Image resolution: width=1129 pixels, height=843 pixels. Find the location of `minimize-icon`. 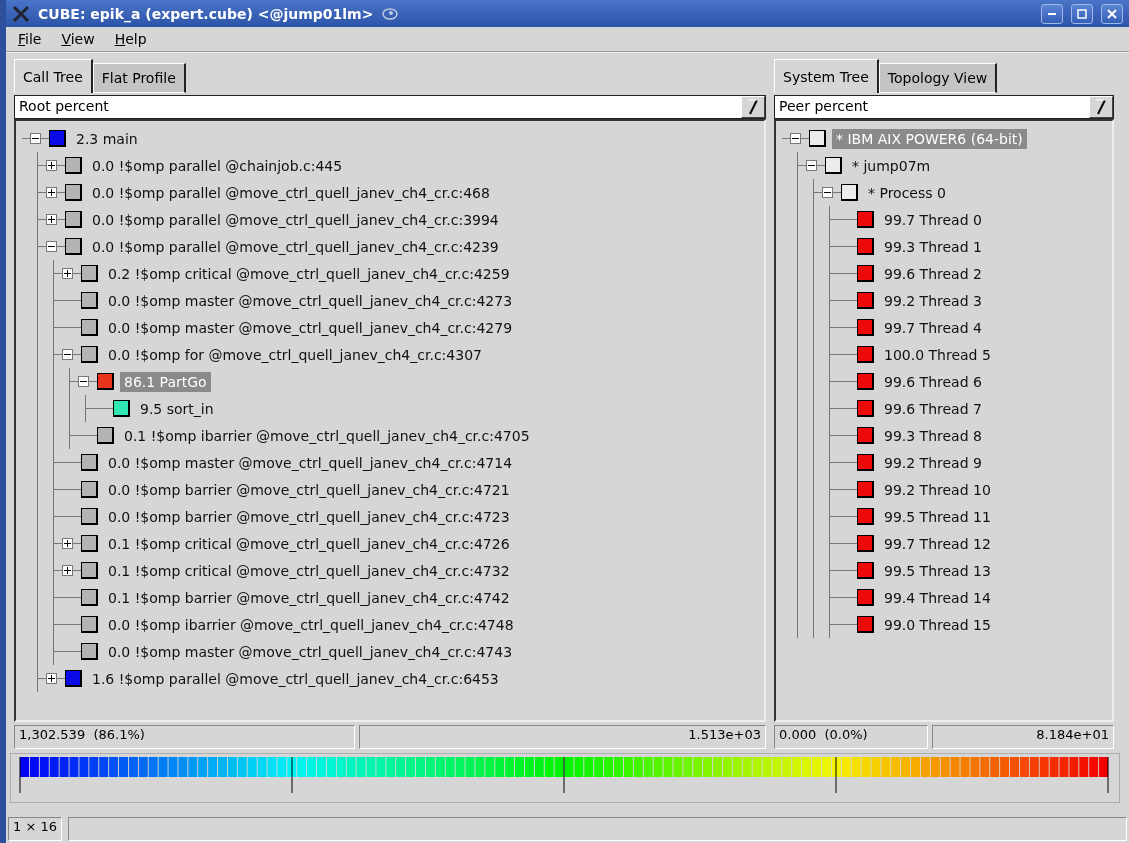

minimize-icon is located at coordinates (1052, 13).